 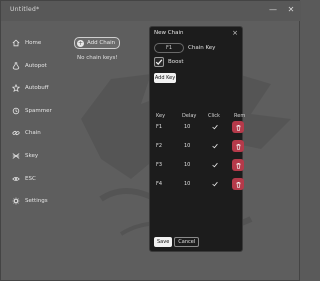 I want to click on chain-icon, so click(x=16, y=133).